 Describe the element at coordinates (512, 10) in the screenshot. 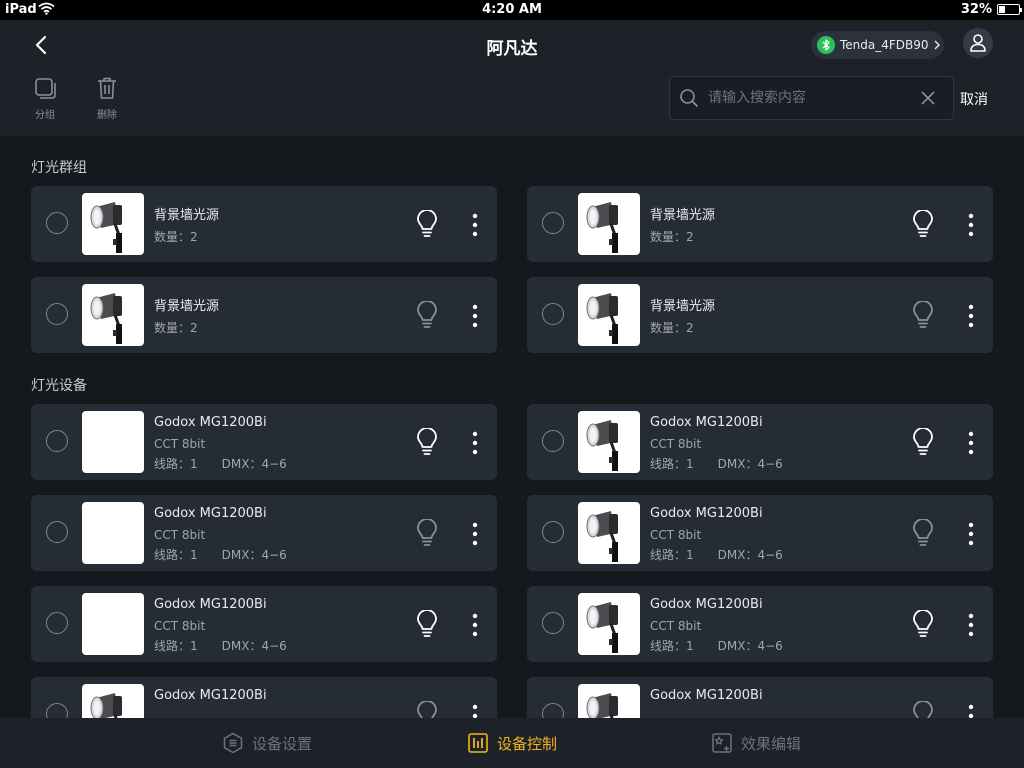

I see `status-bar: iPad 4:20 AM 32%` at that location.